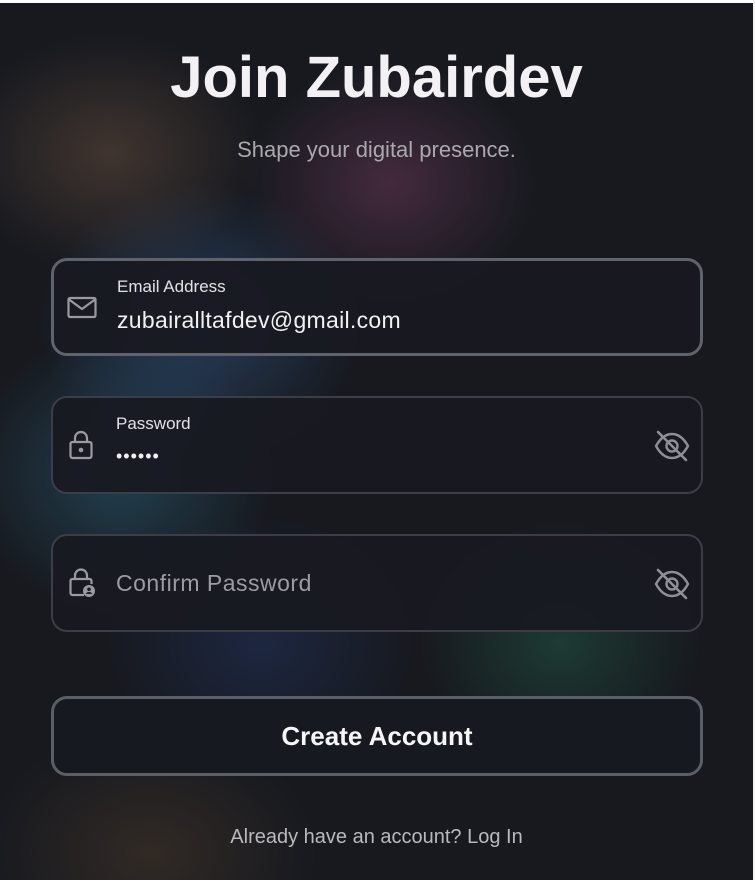 Image resolution: width=755 pixels, height=880 pixels. What do you see at coordinates (376, 77) in the screenshot?
I see `page-title: Join Zubairdev` at bounding box center [376, 77].